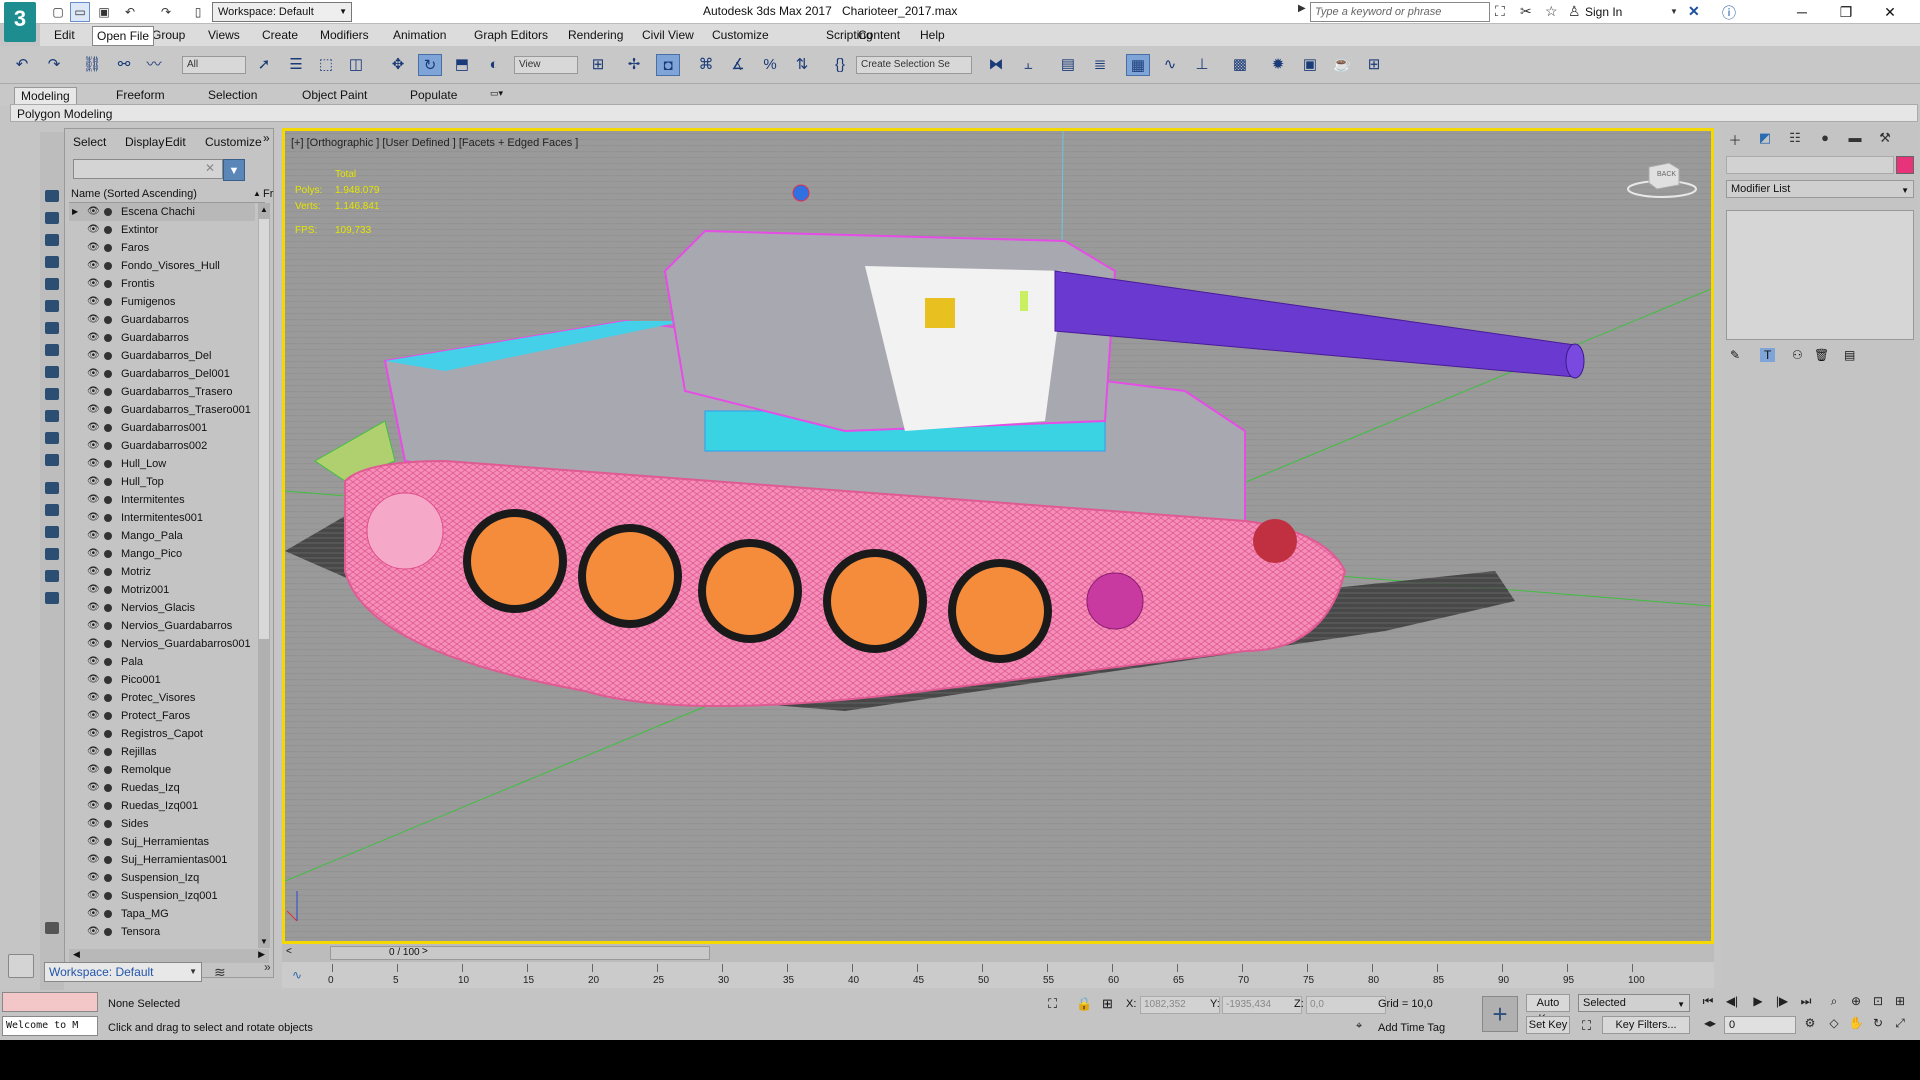 This screenshot has width=1920, height=1080. I want to click on explorer-row: 👁 Mango_Pico, so click(162, 554).